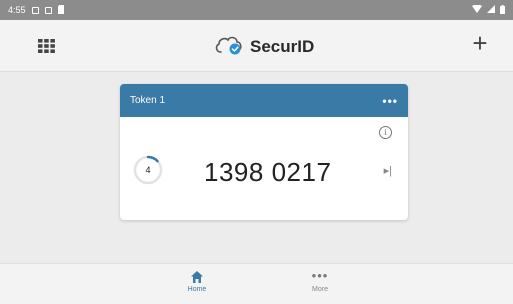  I want to click on app-logo: SecurID, so click(264, 46).